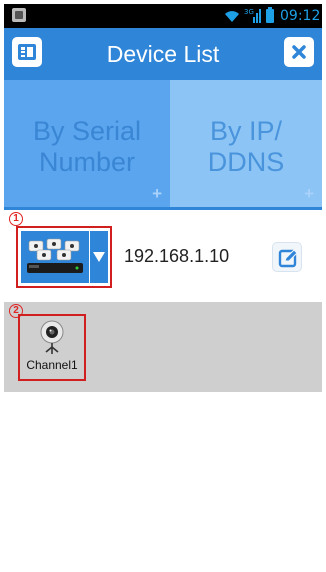  What do you see at coordinates (52, 337) in the screenshot?
I see `webcam-icon` at bounding box center [52, 337].